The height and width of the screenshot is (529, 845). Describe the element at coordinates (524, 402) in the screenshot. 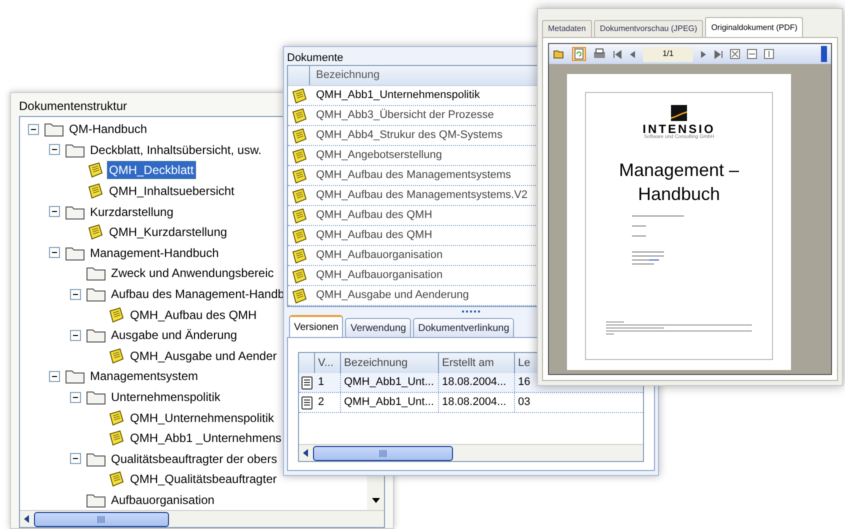

I see `table-cell-text: 03` at that location.